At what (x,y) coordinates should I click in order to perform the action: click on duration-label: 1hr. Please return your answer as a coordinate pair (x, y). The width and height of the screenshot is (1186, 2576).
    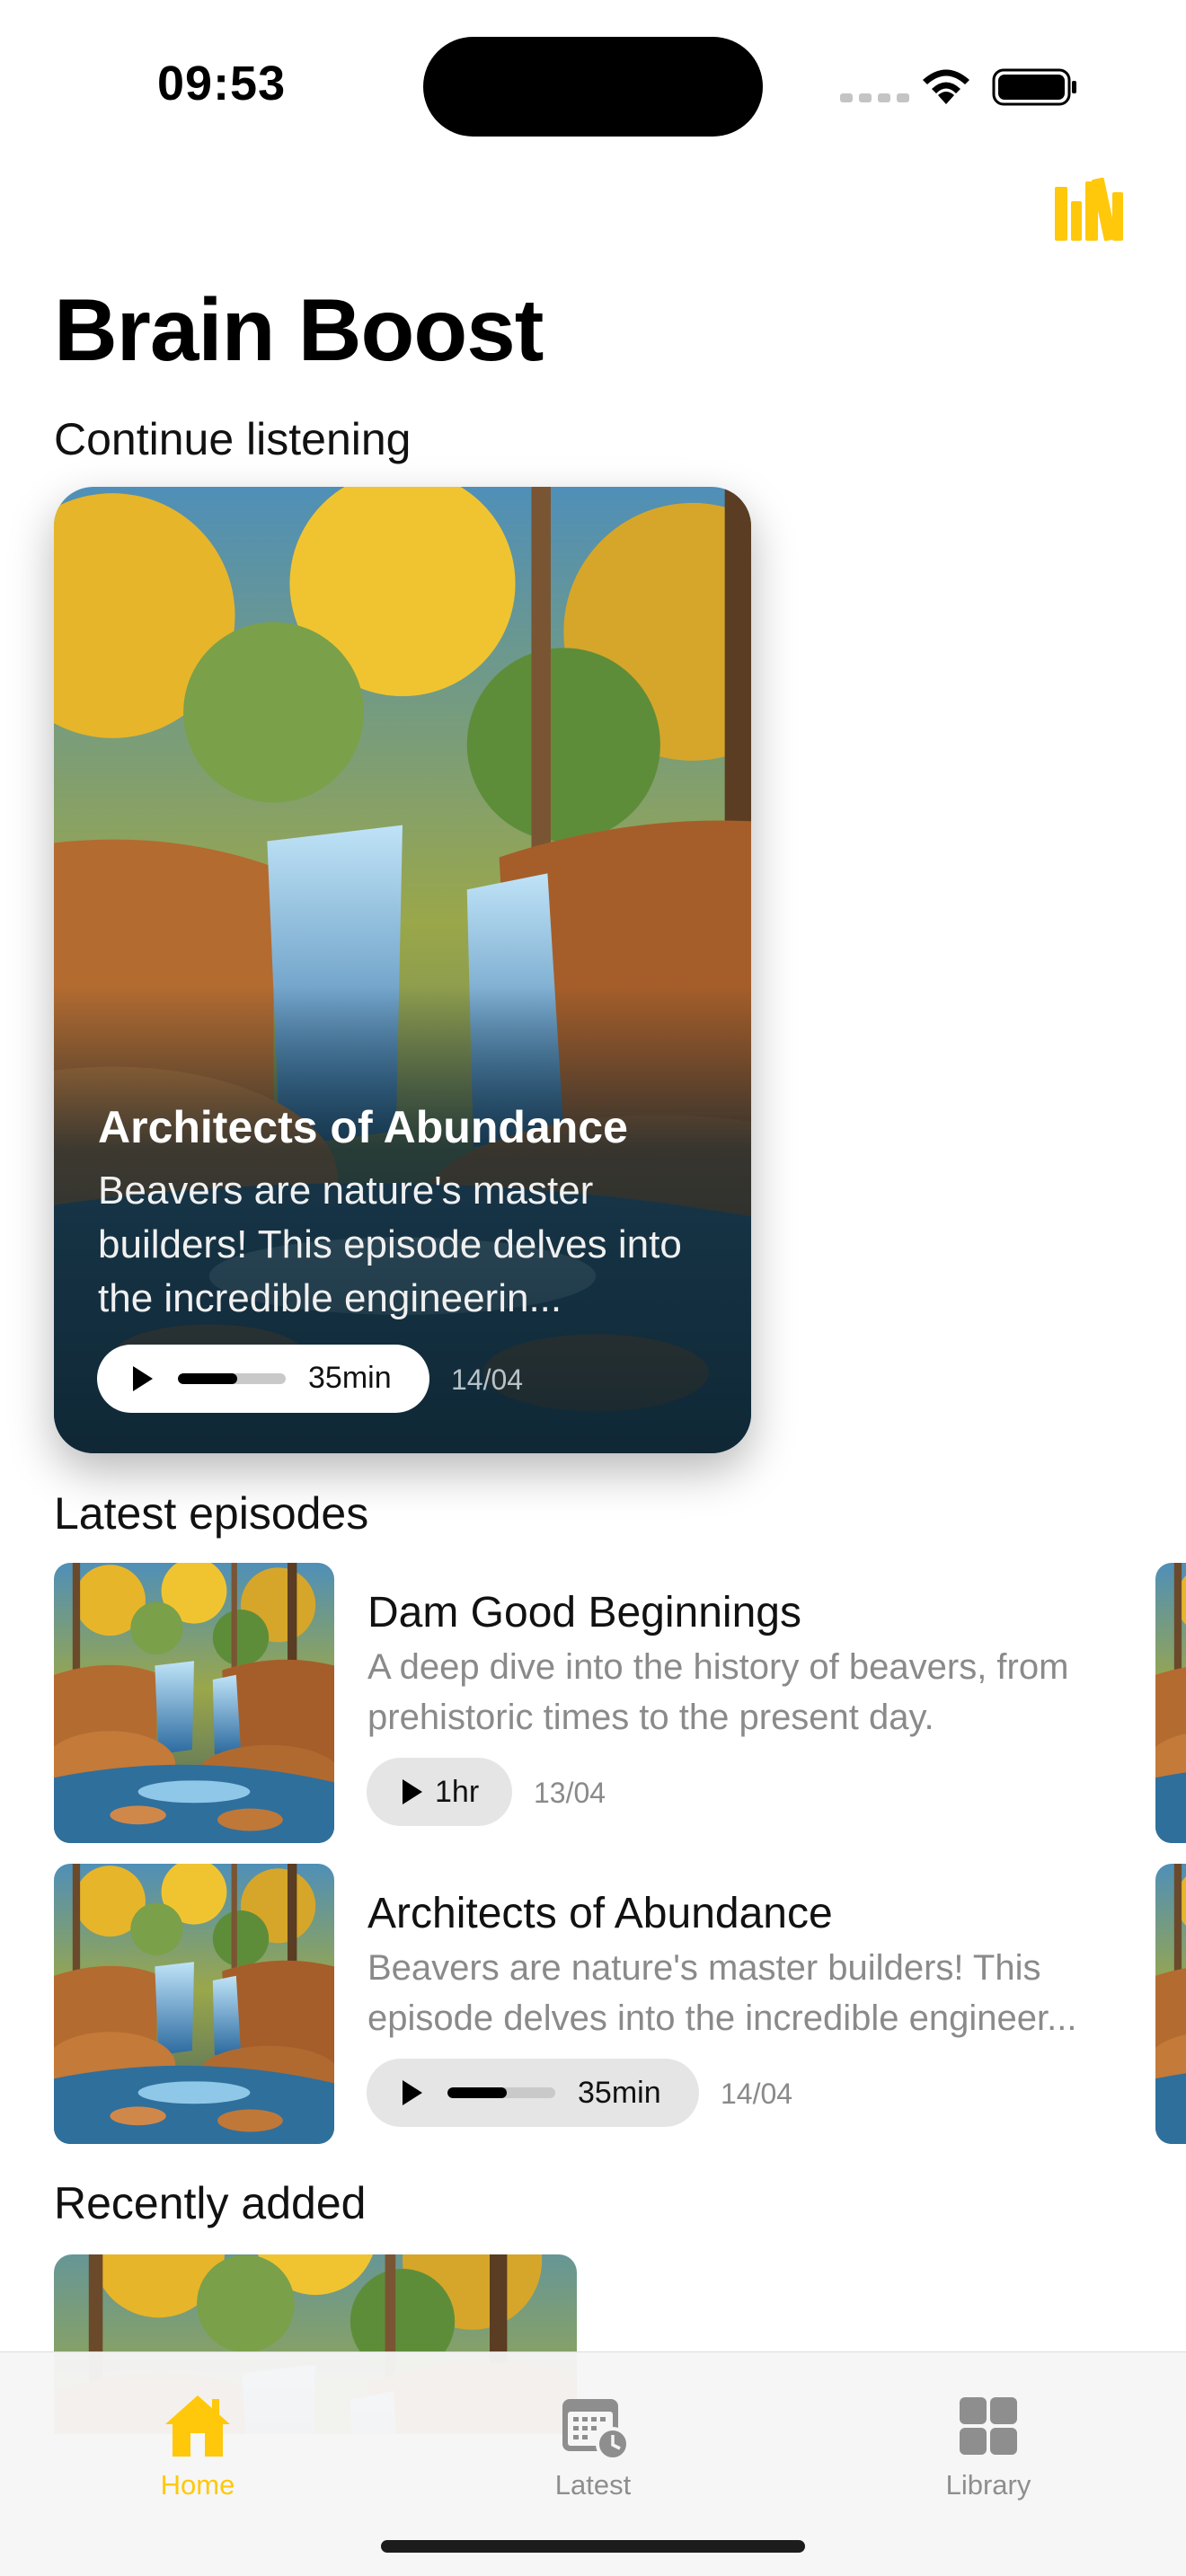
    Looking at the image, I should click on (457, 1792).